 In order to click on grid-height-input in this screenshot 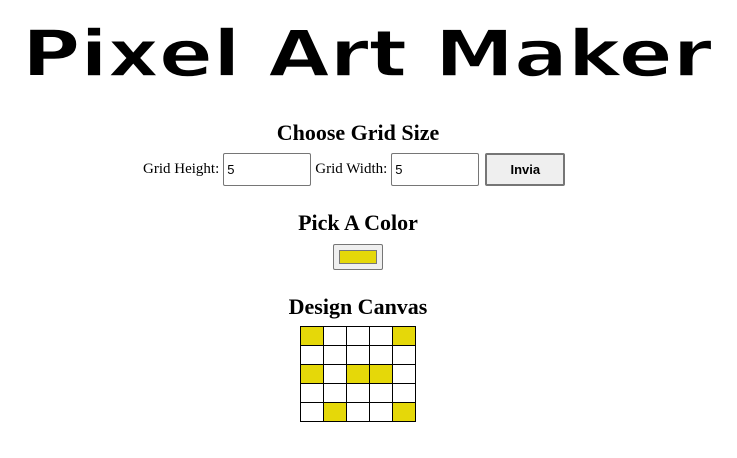, I will do `click(267, 169)`.